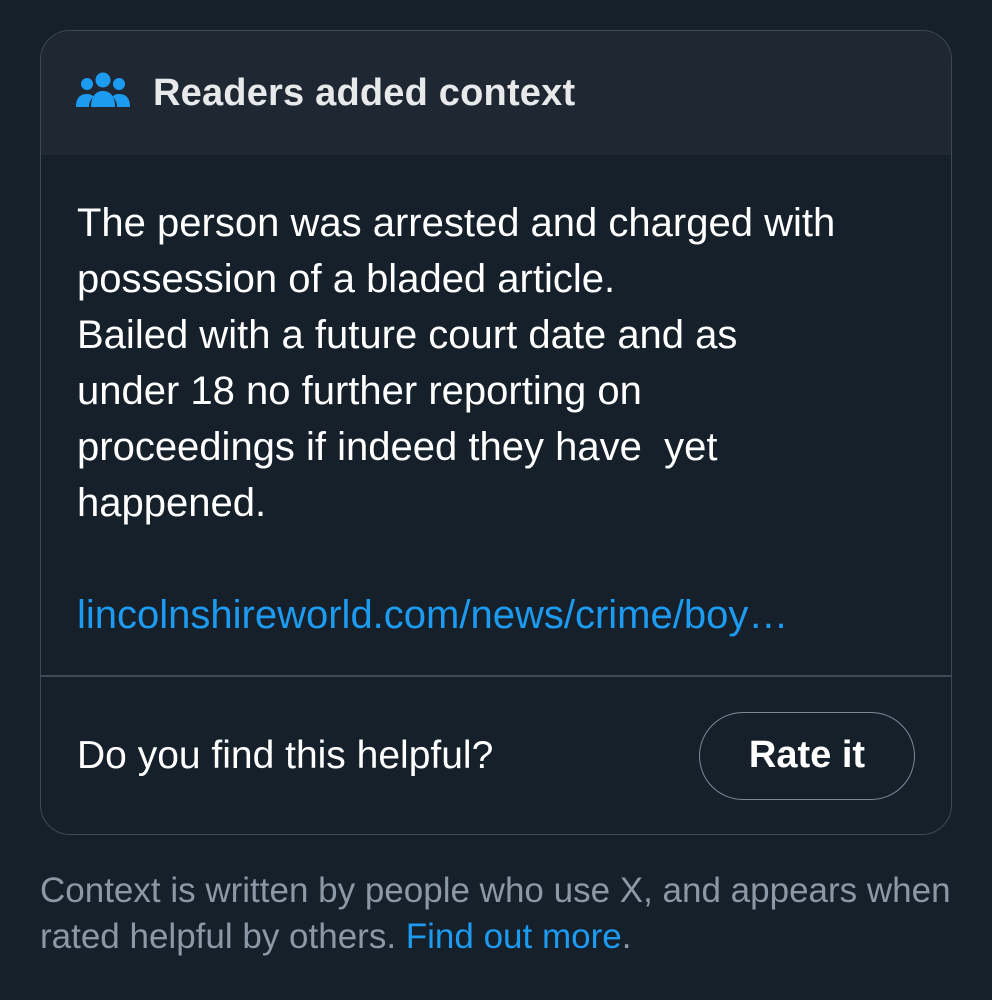 The height and width of the screenshot is (1000, 992). I want to click on note-header: Readers added context, so click(496, 93).